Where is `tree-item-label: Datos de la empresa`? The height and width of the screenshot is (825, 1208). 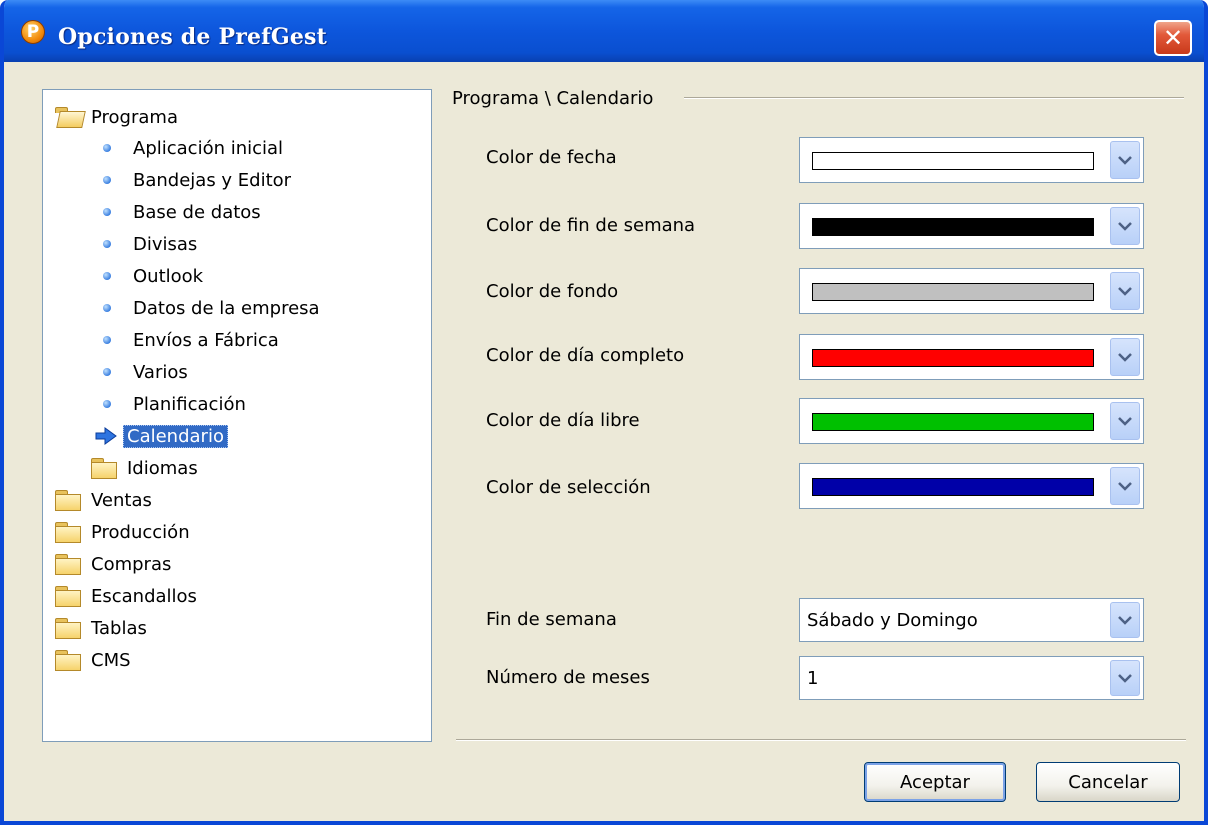
tree-item-label: Datos de la empresa is located at coordinates (226, 308).